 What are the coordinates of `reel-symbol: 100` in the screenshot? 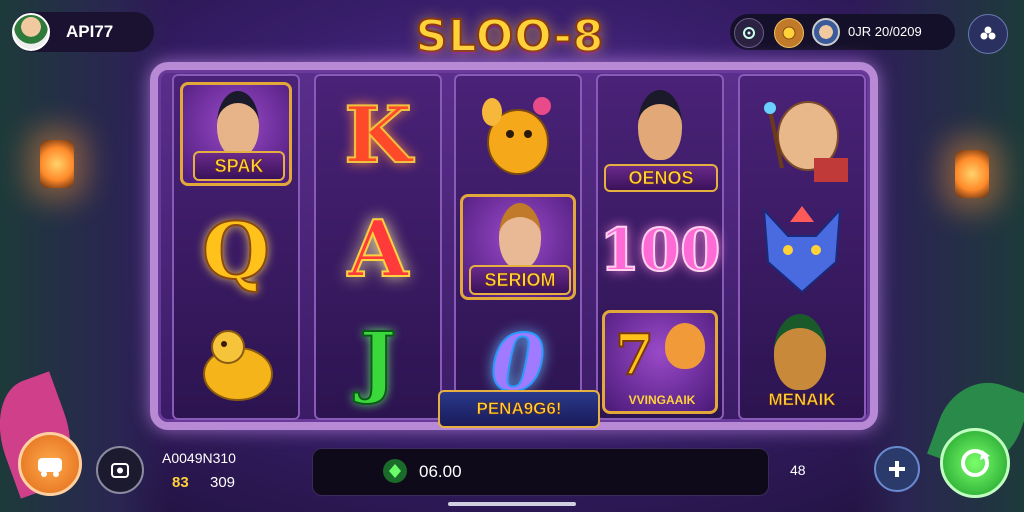 It's located at (660, 250).